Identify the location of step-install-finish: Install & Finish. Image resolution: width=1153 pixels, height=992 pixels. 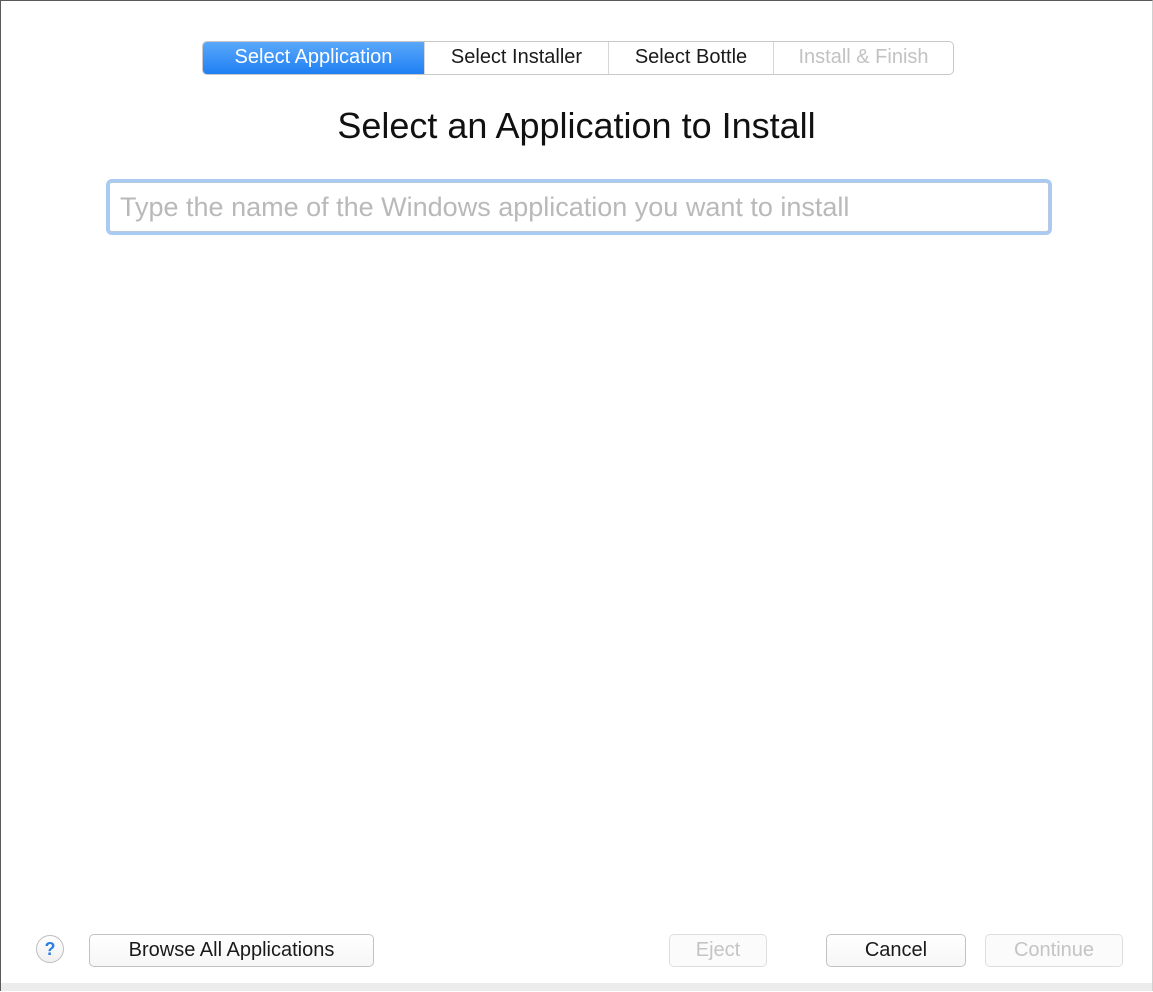
(863, 58).